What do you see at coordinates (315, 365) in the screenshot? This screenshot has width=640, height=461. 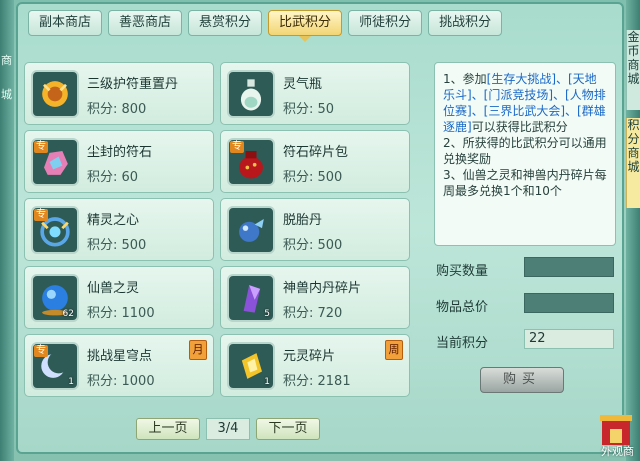 I see `shop-item: 1 元灵碎片 积分: 2181 周` at bounding box center [315, 365].